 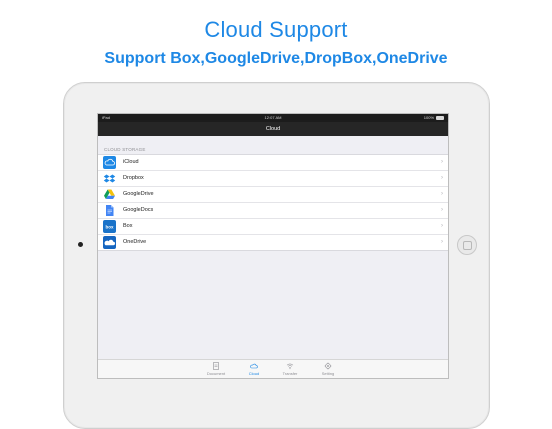 I want to click on wifi-icon, so click(x=290, y=366).